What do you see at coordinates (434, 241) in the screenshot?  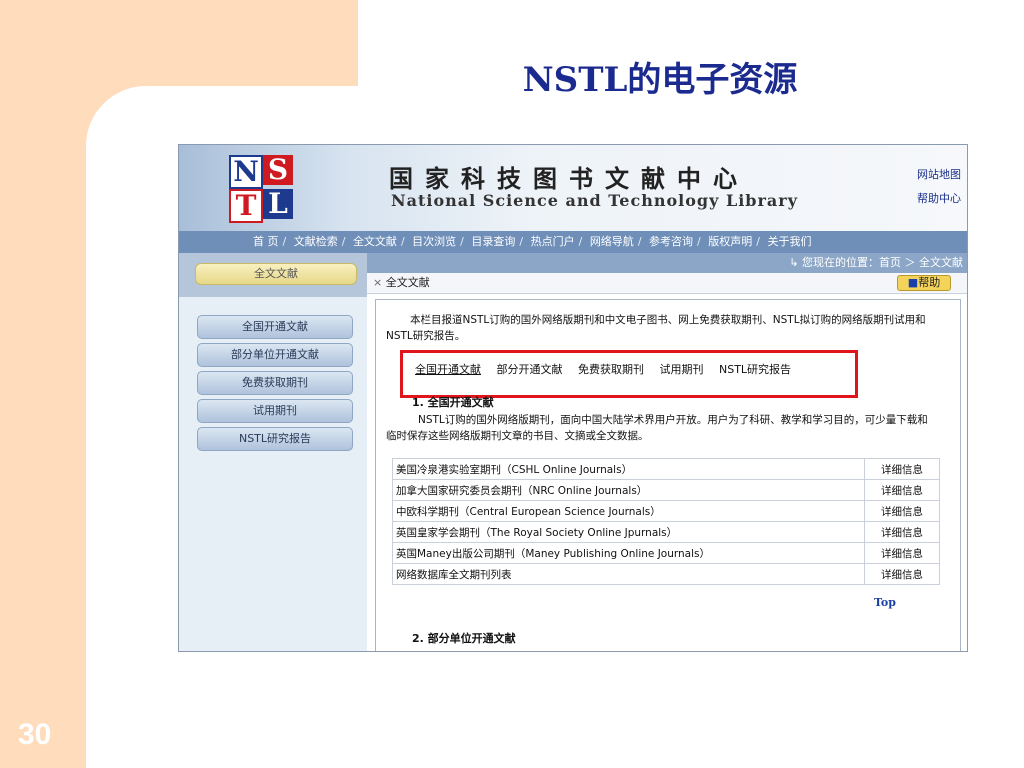 I see `nav-toc: 目次浏览` at bounding box center [434, 241].